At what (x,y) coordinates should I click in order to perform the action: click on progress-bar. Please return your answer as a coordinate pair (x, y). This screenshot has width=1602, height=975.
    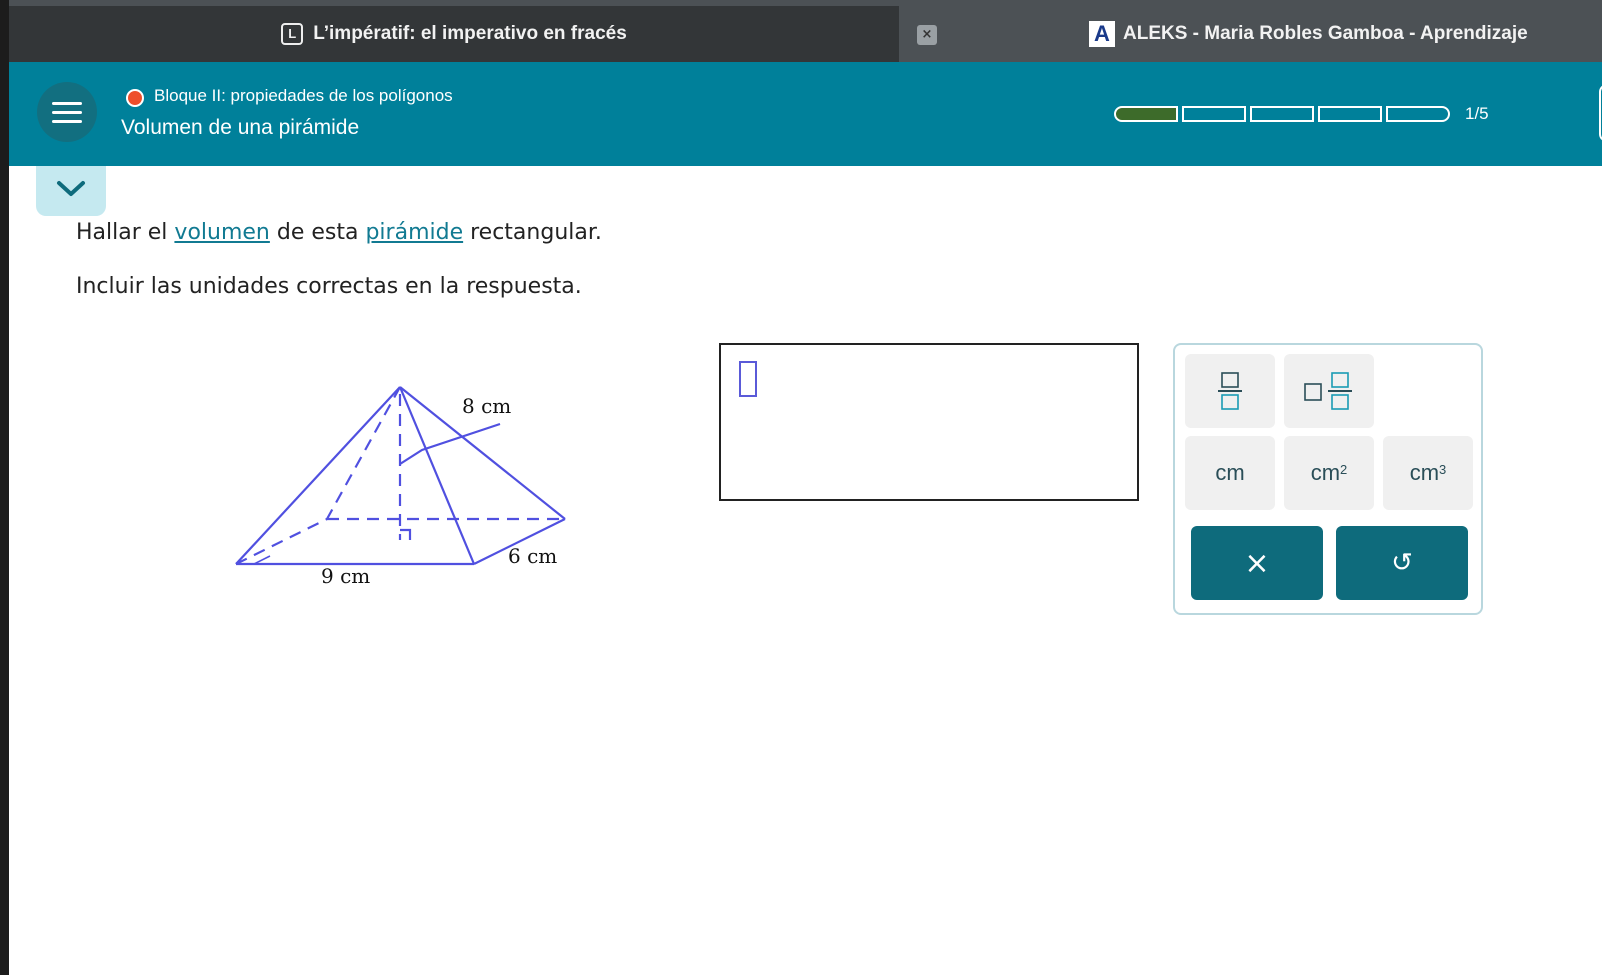
    Looking at the image, I should click on (1284, 114).